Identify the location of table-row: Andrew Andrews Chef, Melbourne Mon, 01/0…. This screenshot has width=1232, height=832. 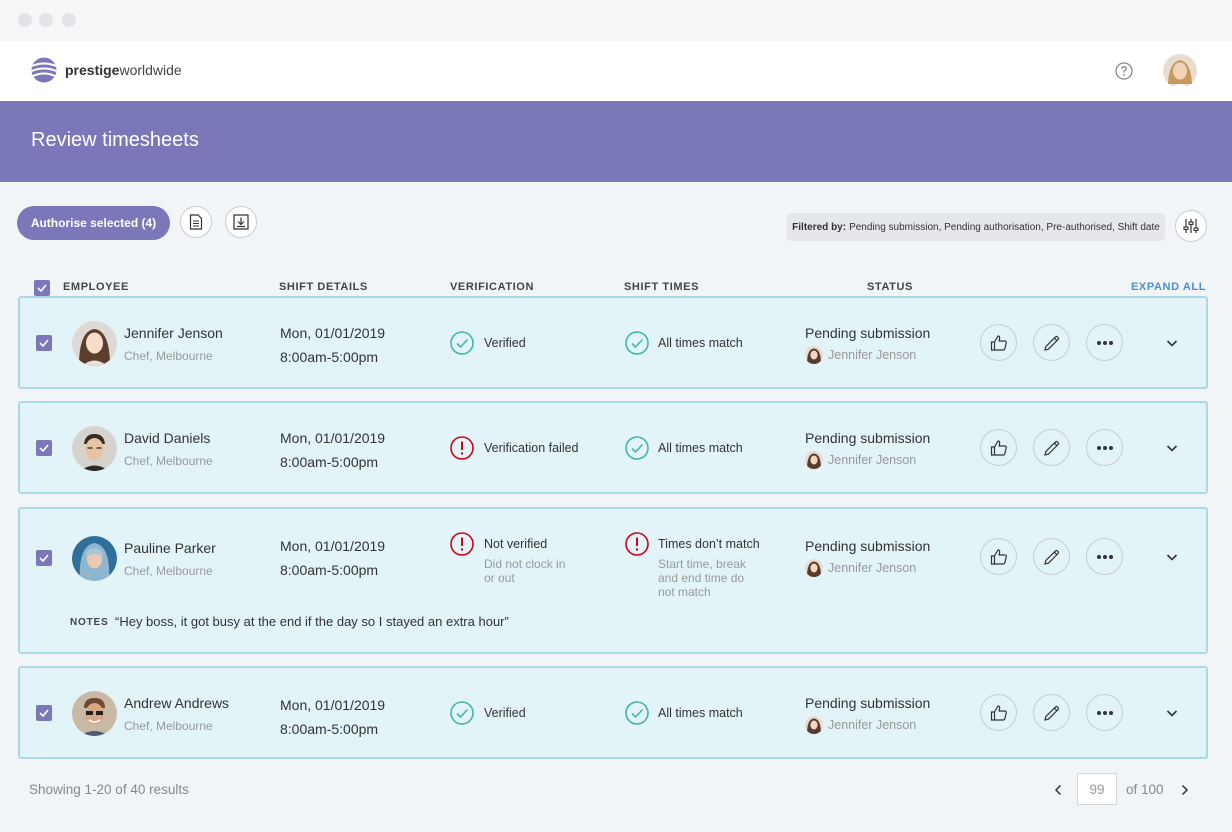
(613, 712).